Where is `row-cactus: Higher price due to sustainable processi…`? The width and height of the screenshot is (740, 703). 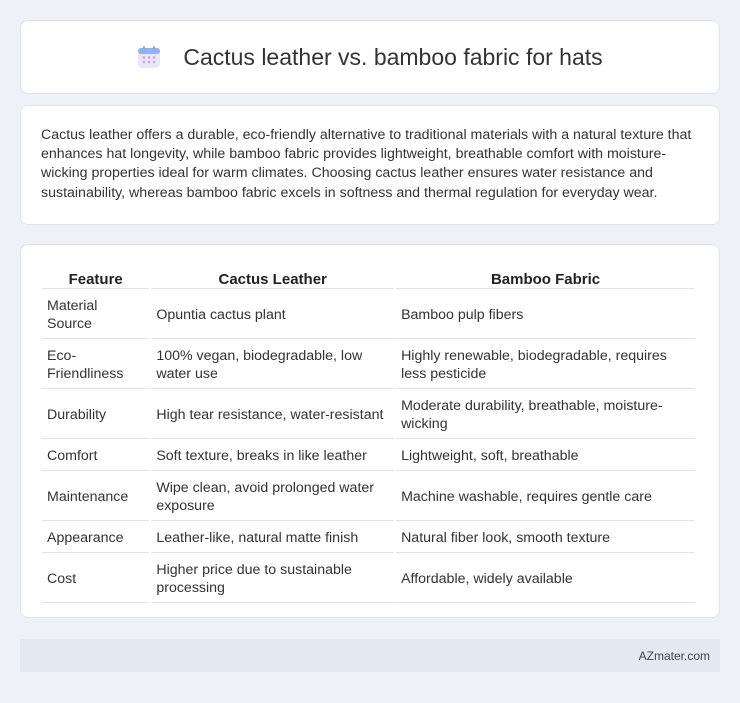 row-cactus: Higher price due to sustainable processi… is located at coordinates (273, 579).